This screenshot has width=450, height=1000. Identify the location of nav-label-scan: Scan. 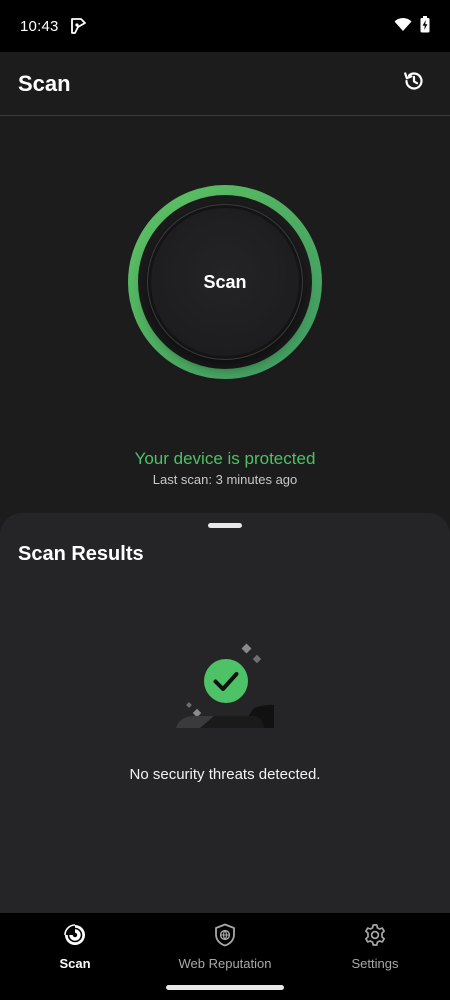
(75, 963).